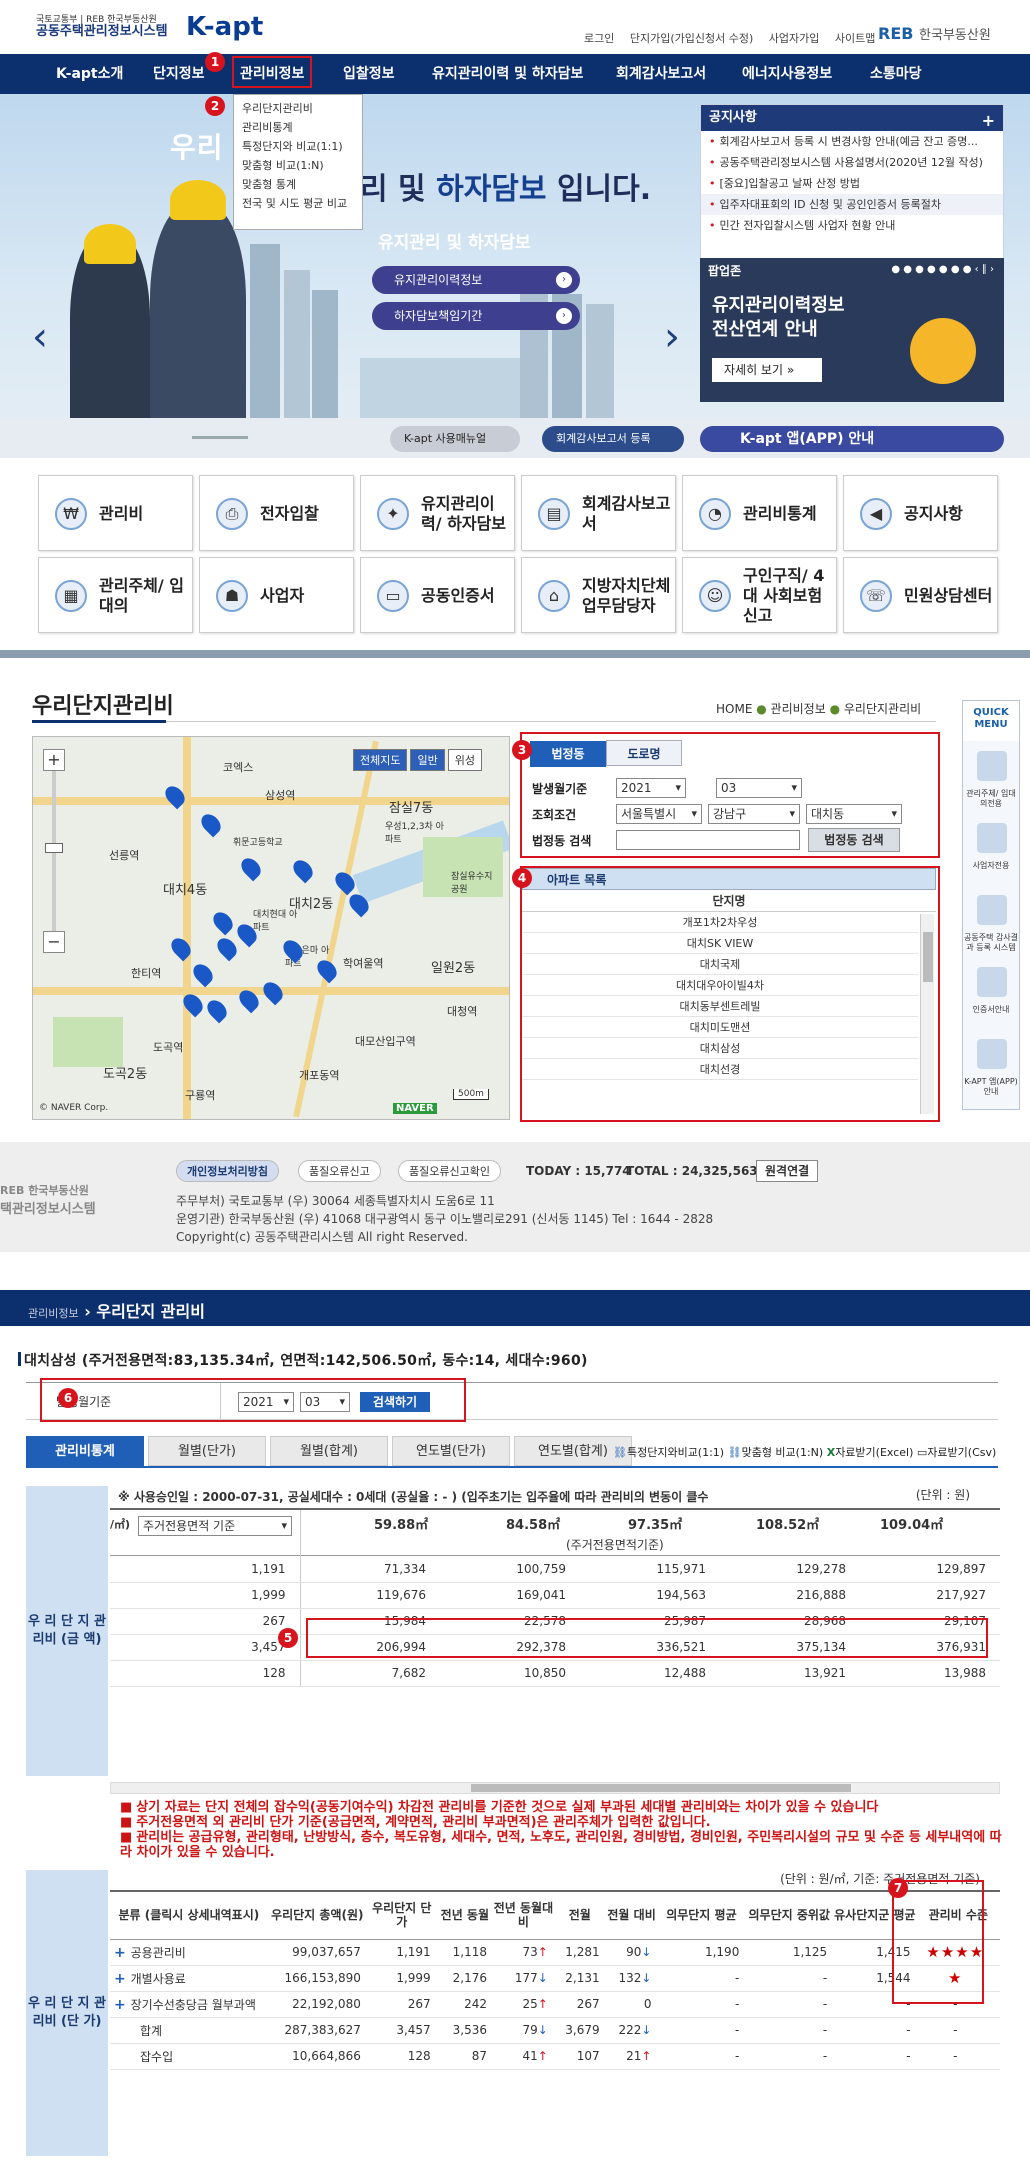 This screenshot has height=2171, width=1030. Describe the element at coordinates (661, 74) in the screenshot. I see `nav-audit: 회계감사보고서` at that location.